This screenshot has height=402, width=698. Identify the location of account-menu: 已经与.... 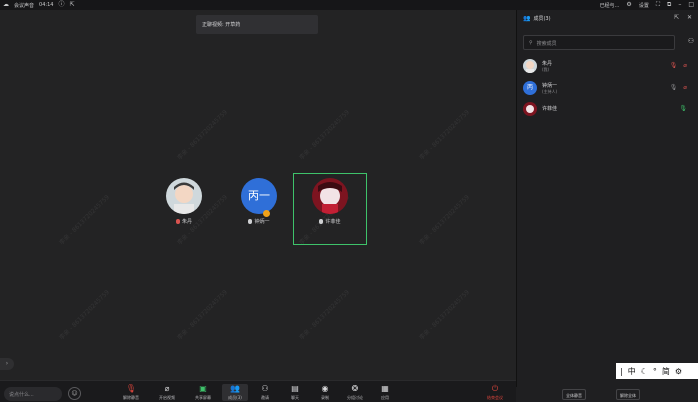
(610, 5).